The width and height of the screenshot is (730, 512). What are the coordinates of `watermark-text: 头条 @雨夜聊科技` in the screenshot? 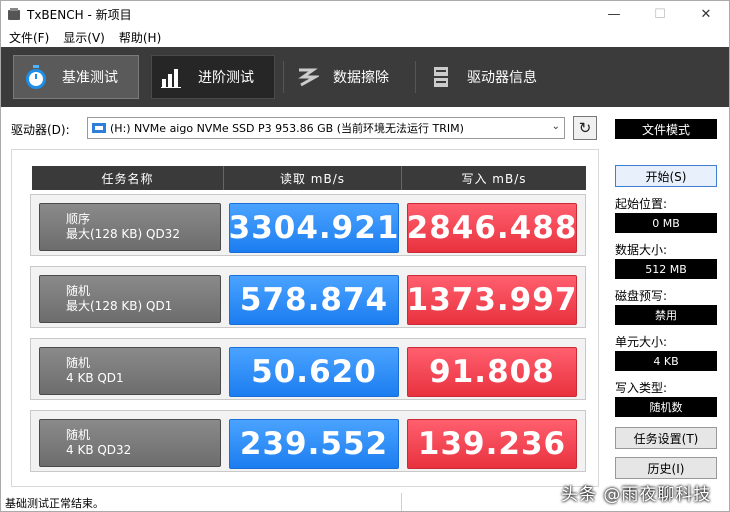 It's located at (636, 495).